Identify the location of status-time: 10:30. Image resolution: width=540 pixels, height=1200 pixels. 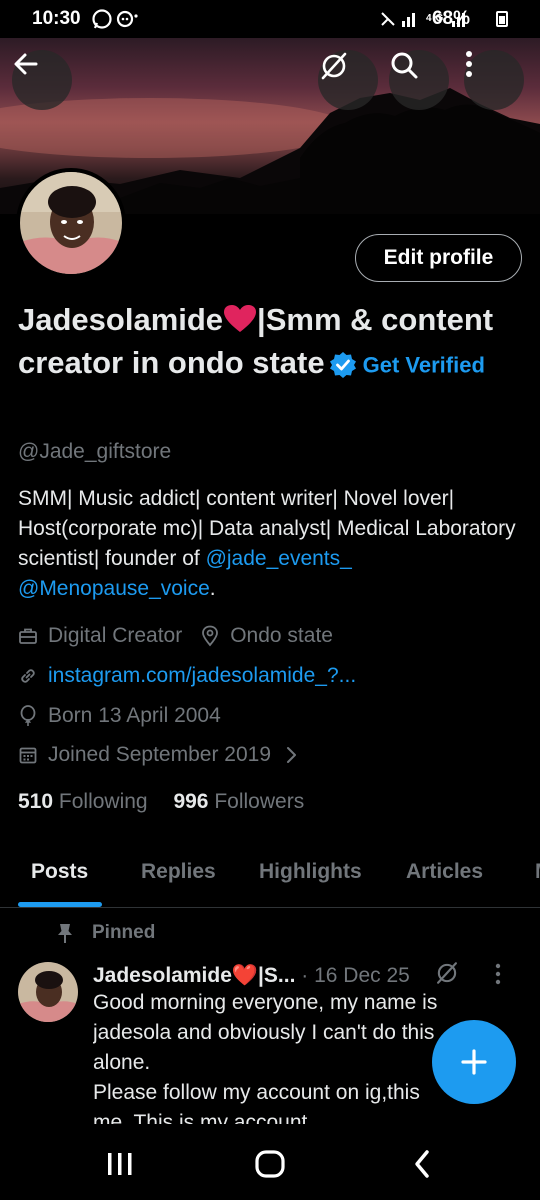
(56, 18).